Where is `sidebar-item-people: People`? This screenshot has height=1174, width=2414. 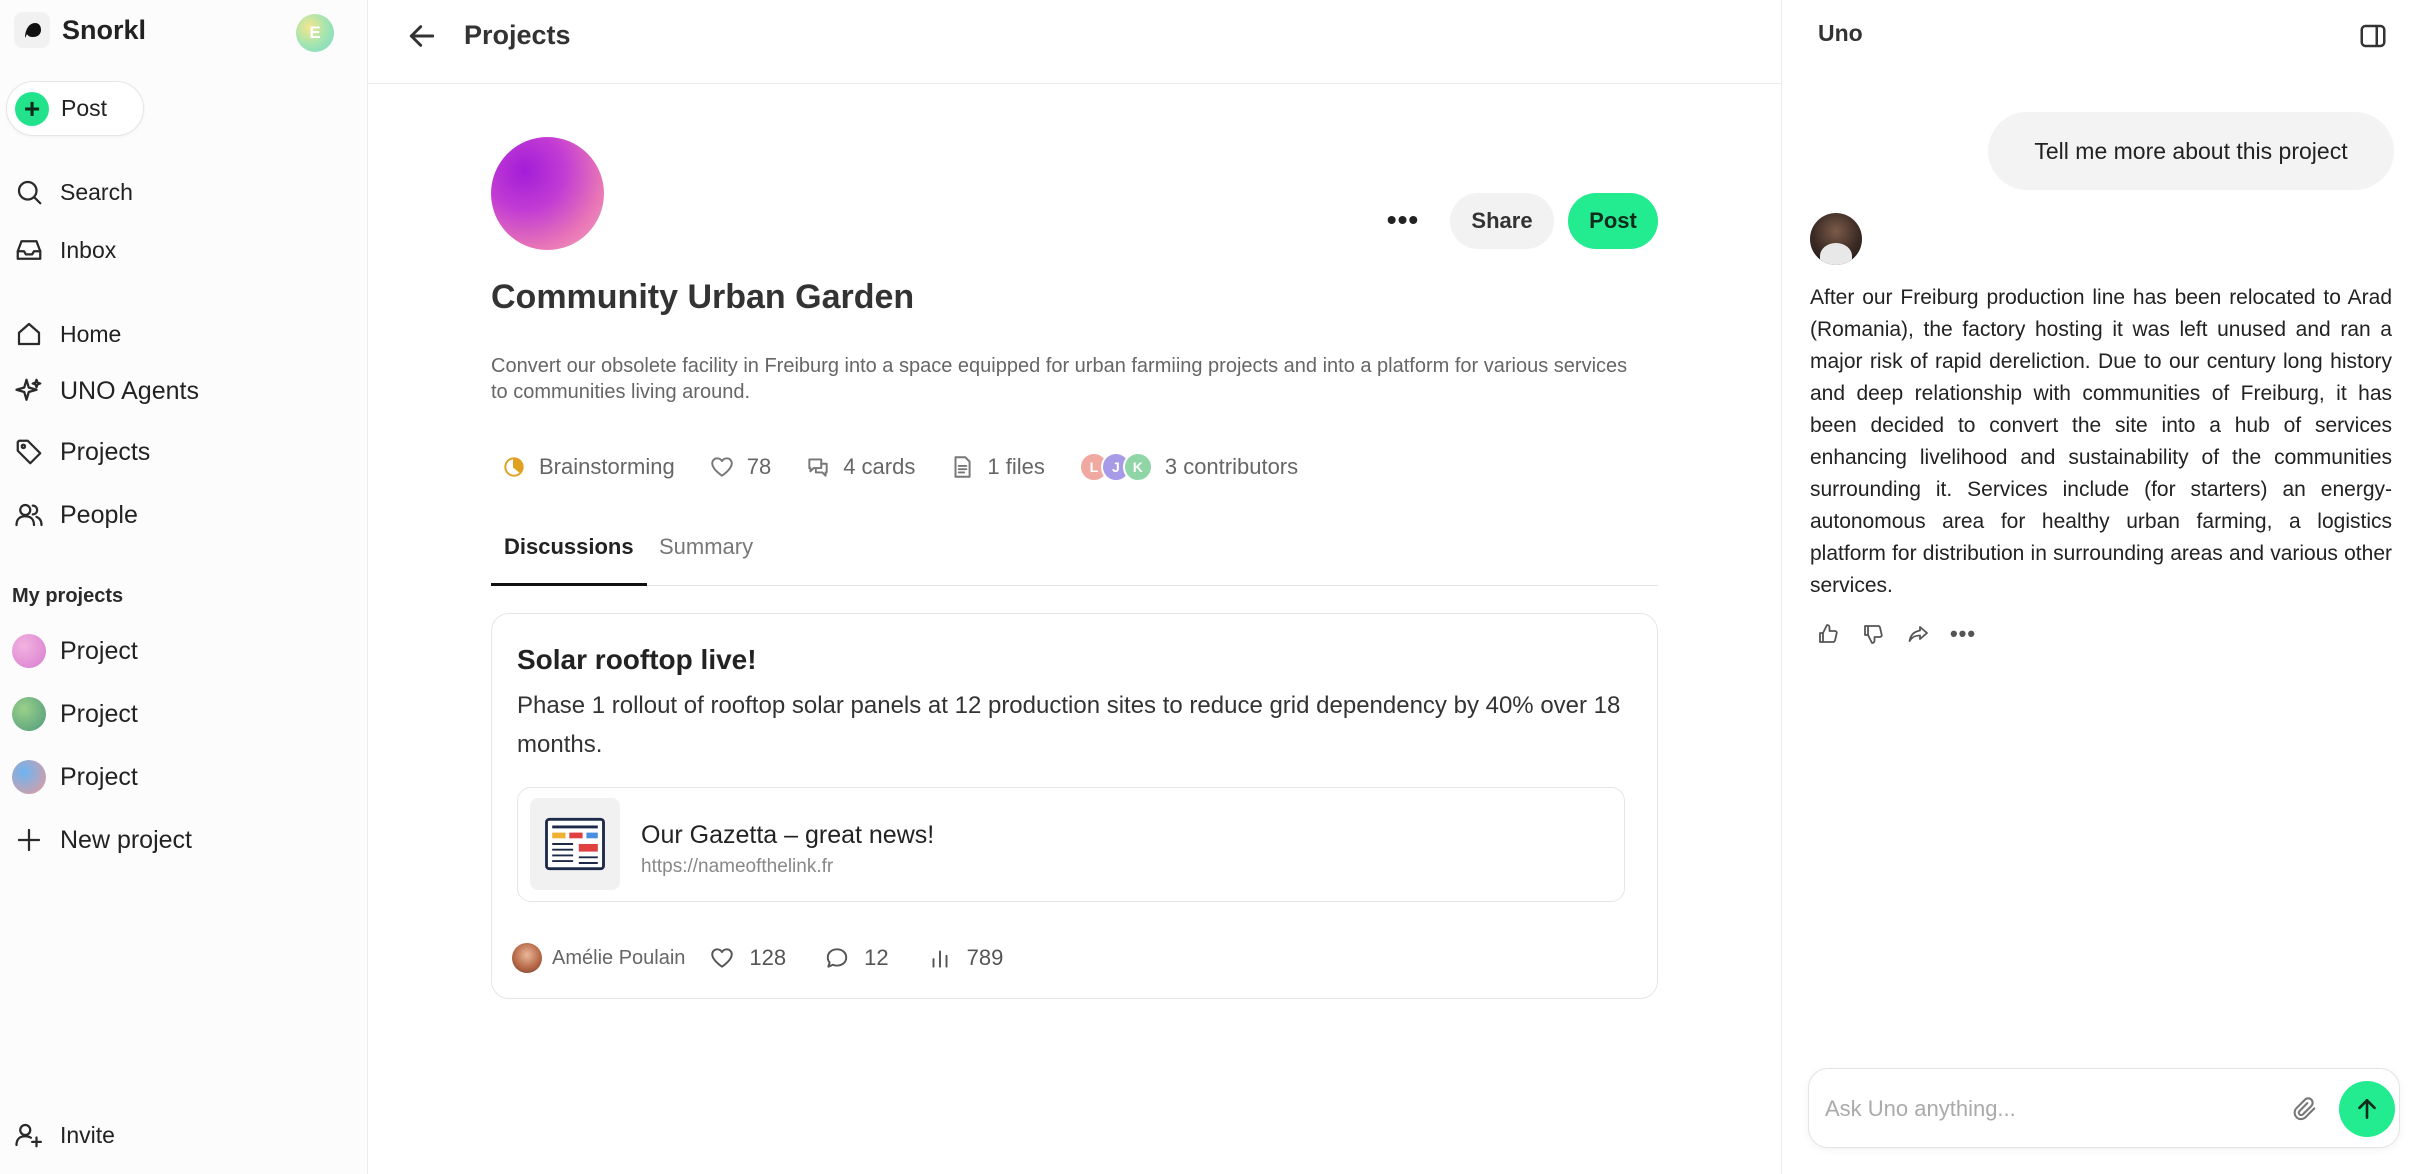 sidebar-item-people: People is located at coordinates (75, 515).